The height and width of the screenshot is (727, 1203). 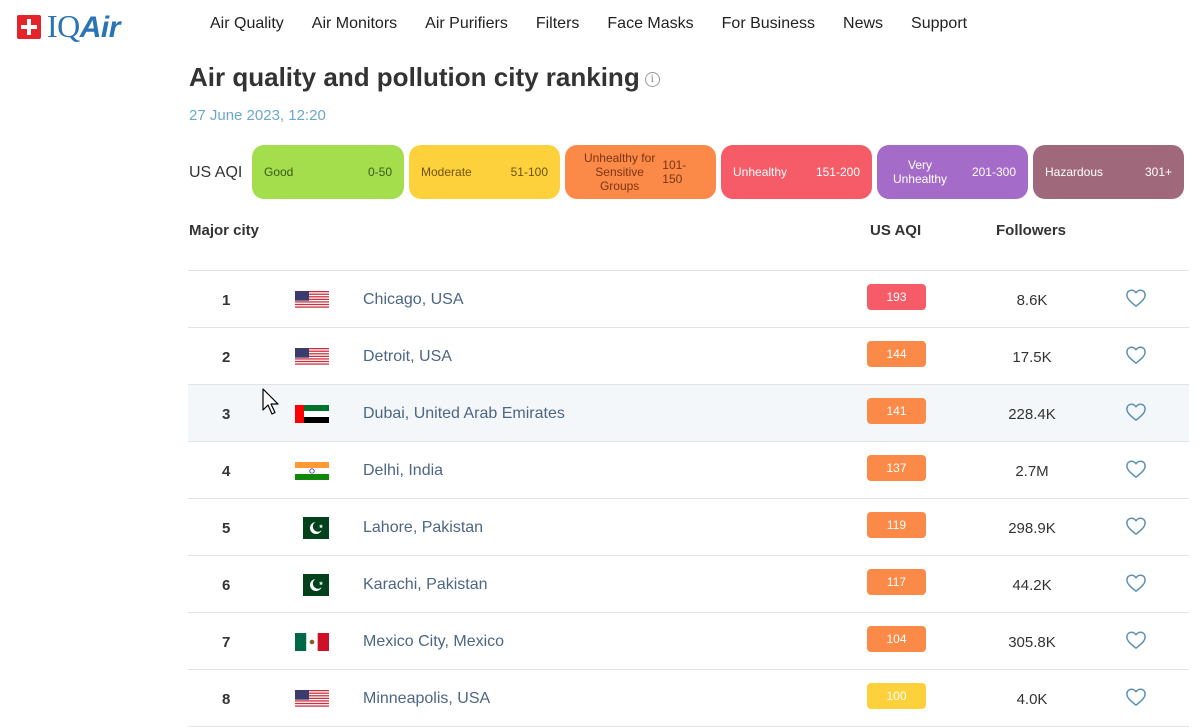 What do you see at coordinates (688, 413) in the screenshot?
I see `table-row: 3 Dubai, United Arab Emirates 141 228.4K` at bounding box center [688, 413].